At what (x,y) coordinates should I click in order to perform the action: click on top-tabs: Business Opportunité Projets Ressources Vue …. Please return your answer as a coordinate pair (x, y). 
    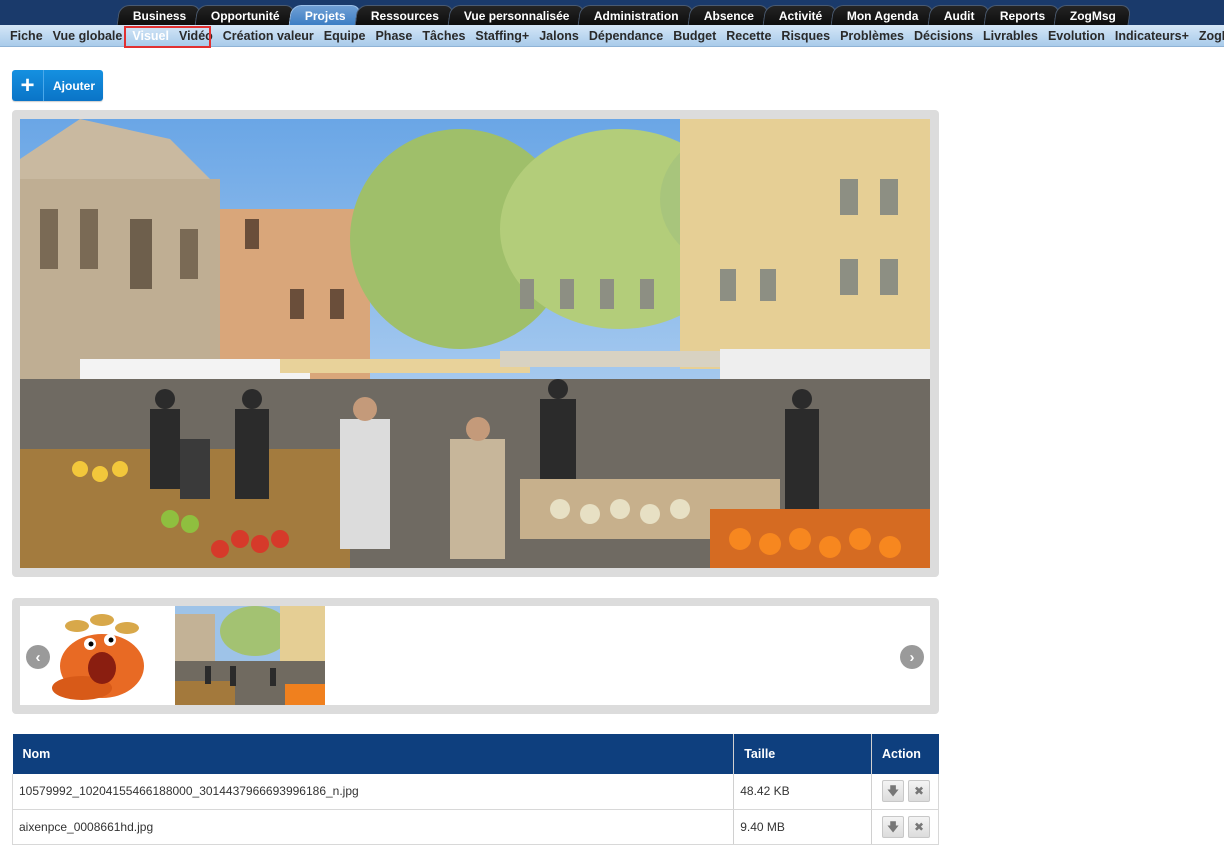
    Looking at the image, I should click on (624, 15).